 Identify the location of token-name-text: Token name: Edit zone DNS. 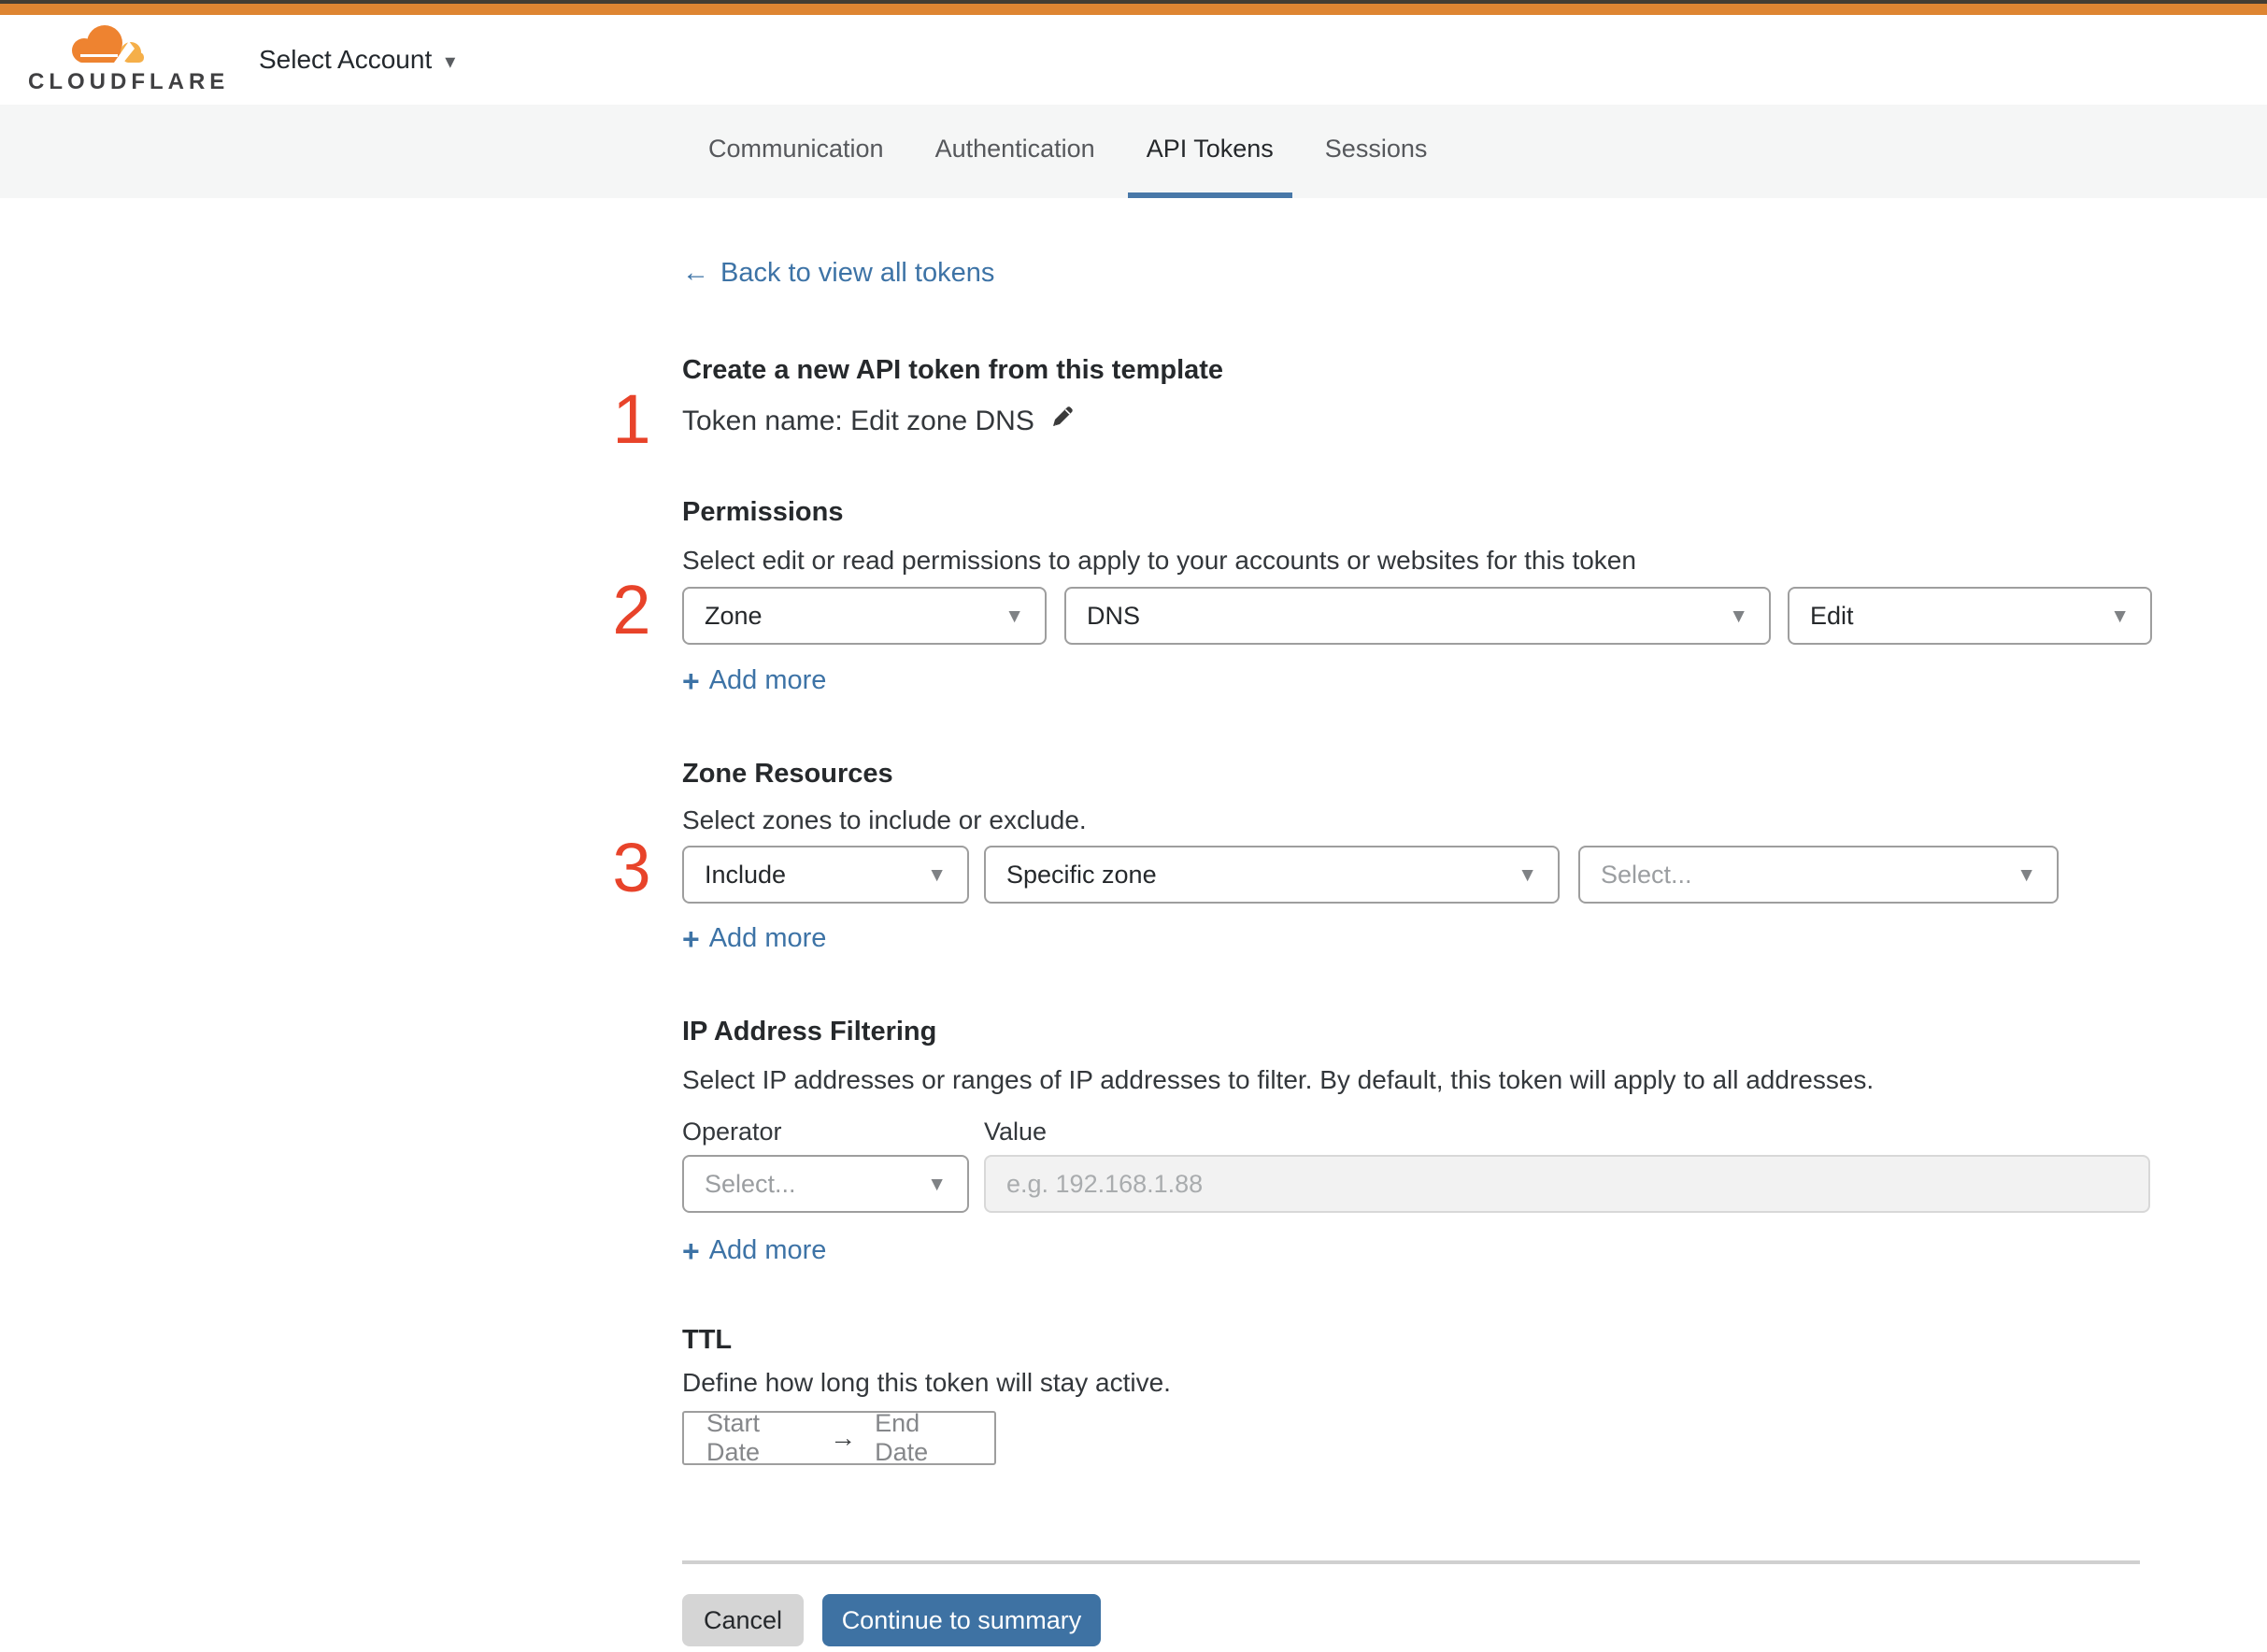
(858, 421).